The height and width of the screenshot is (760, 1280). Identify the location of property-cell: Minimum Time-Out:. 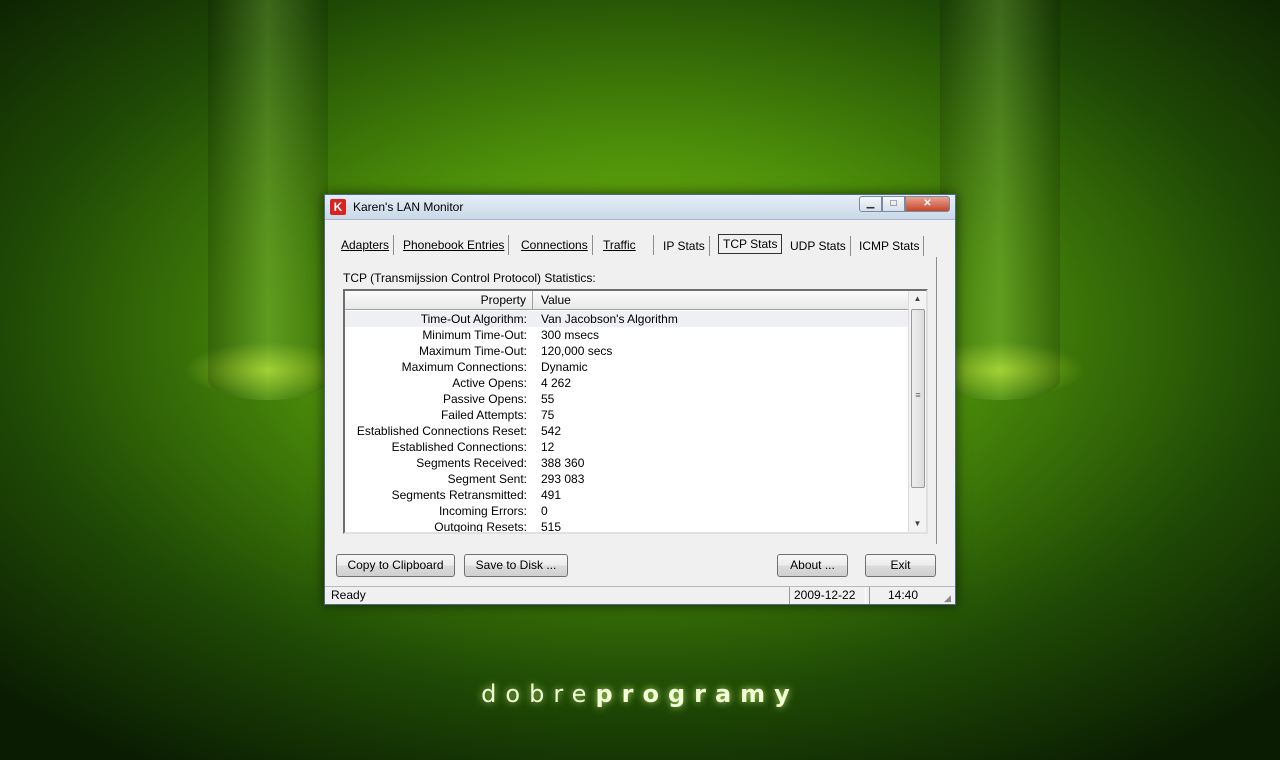
(474, 335).